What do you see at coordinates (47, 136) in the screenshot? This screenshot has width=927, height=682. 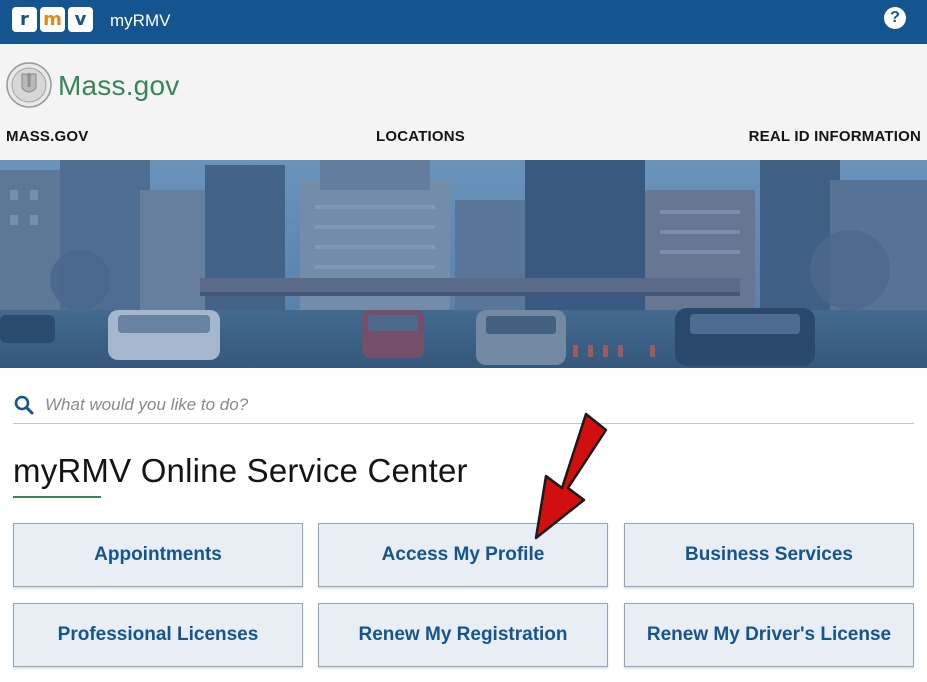 I see `nav-link-mass-gov: MASS.GOV` at bounding box center [47, 136].